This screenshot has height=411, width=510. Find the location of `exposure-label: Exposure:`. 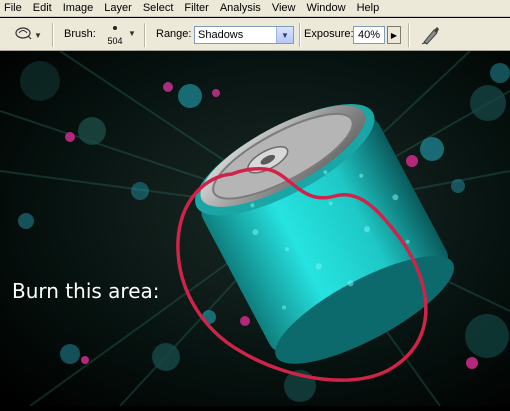

exposure-label: Exposure: is located at coordinates (329, 34).